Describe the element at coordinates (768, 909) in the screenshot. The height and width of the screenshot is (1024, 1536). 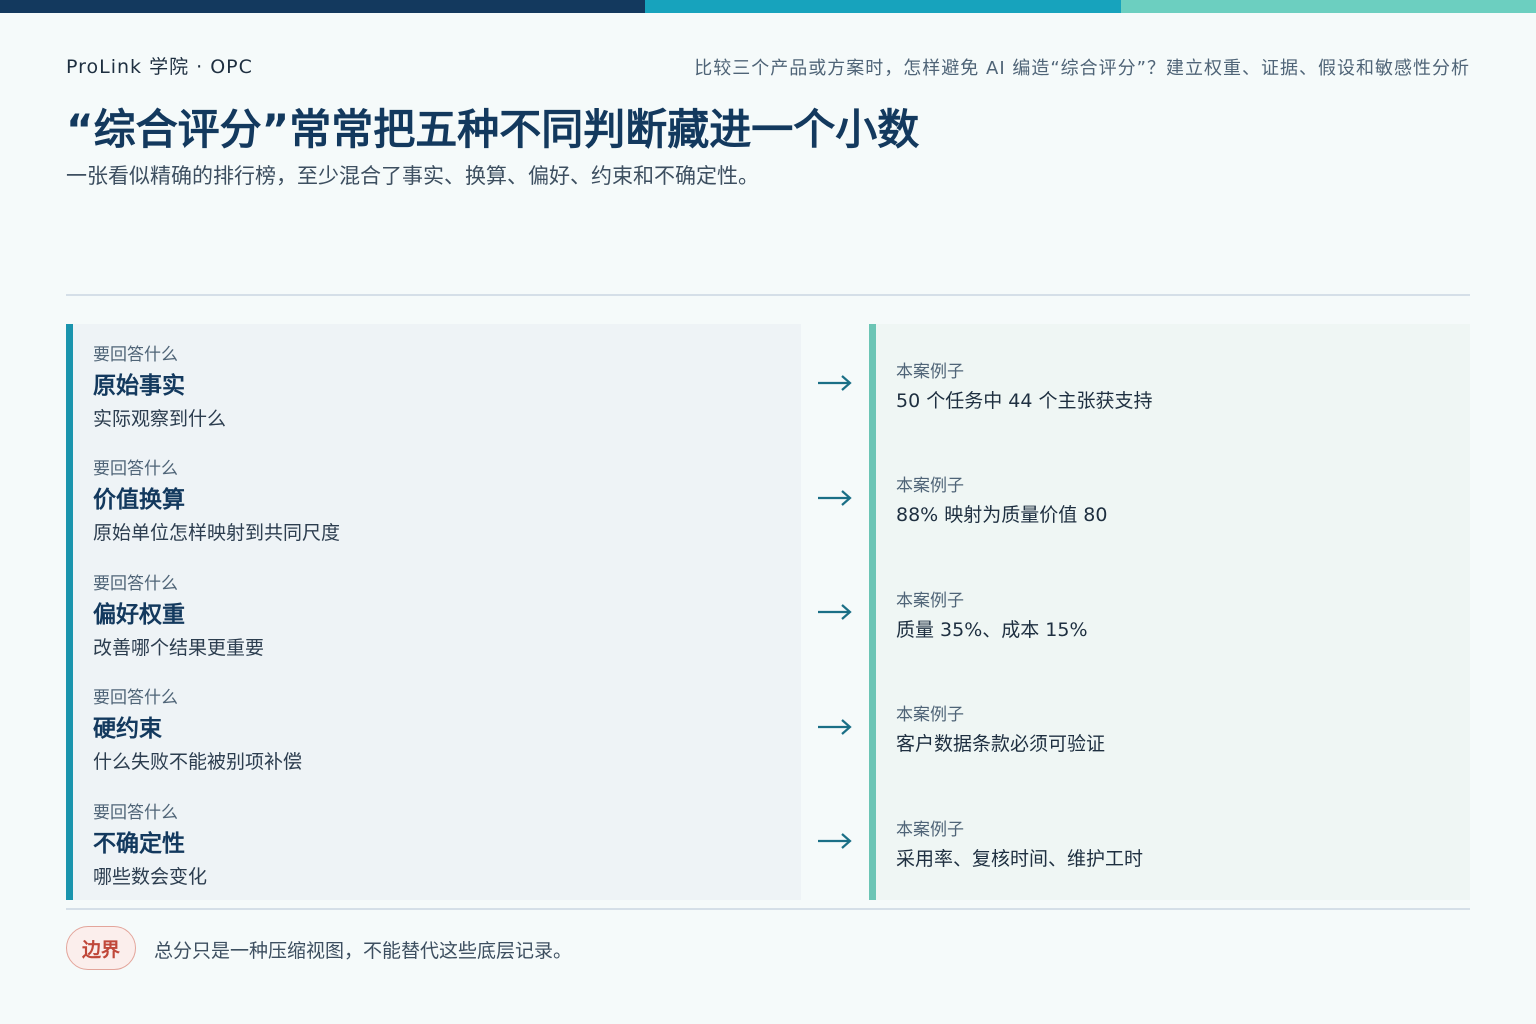
I see `divider-bottom` at that location.